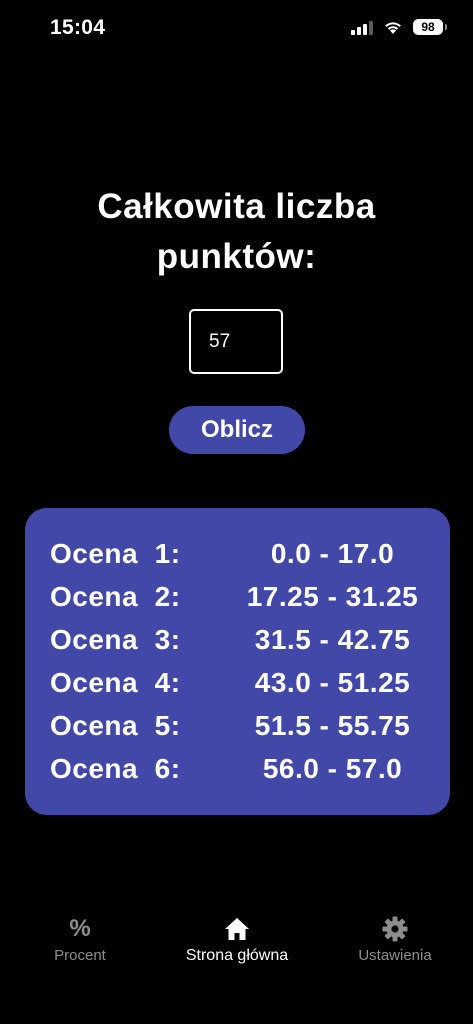 This screenshot has width=473, height=1024. I want to click on grade-label: Ocena 1:, so click(115, 553).